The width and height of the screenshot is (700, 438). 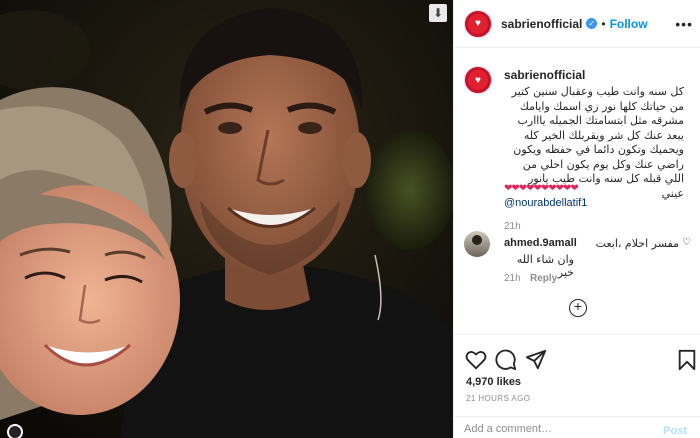 I want to click on more-options-icon: •••, so click(x=684, y=24).